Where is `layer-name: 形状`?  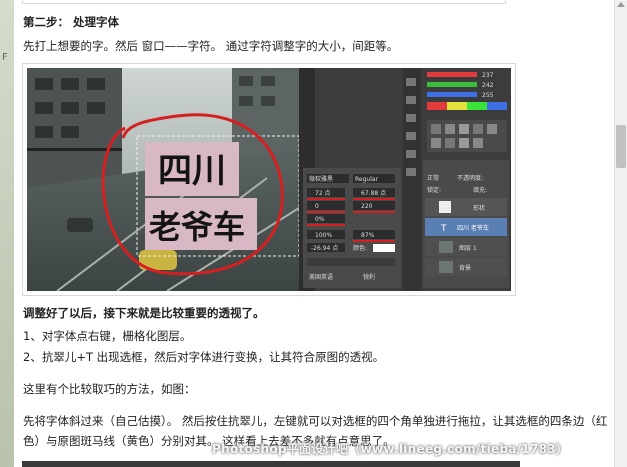 layer-name: 形状 is located at coordinates (479, 208).